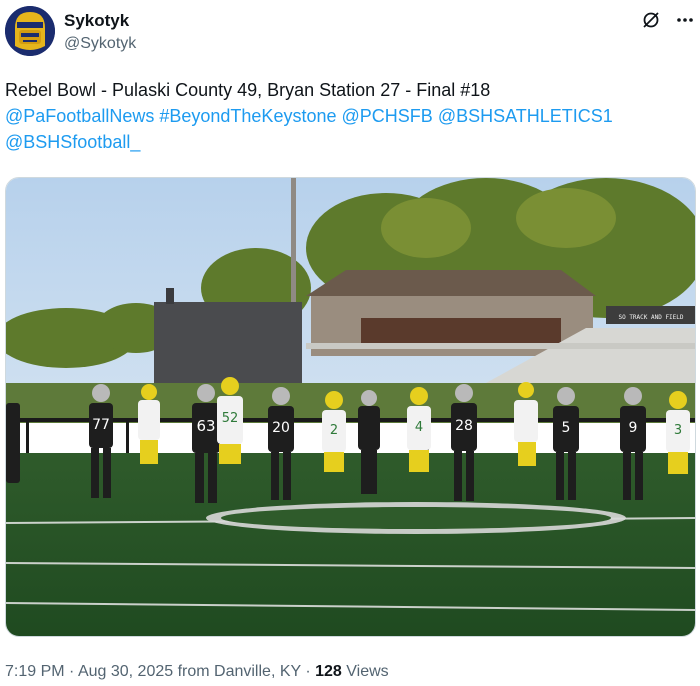  Describe the element at coordinates (281, 428) in the screenshot. I see `jersey-number: 20` at that location.